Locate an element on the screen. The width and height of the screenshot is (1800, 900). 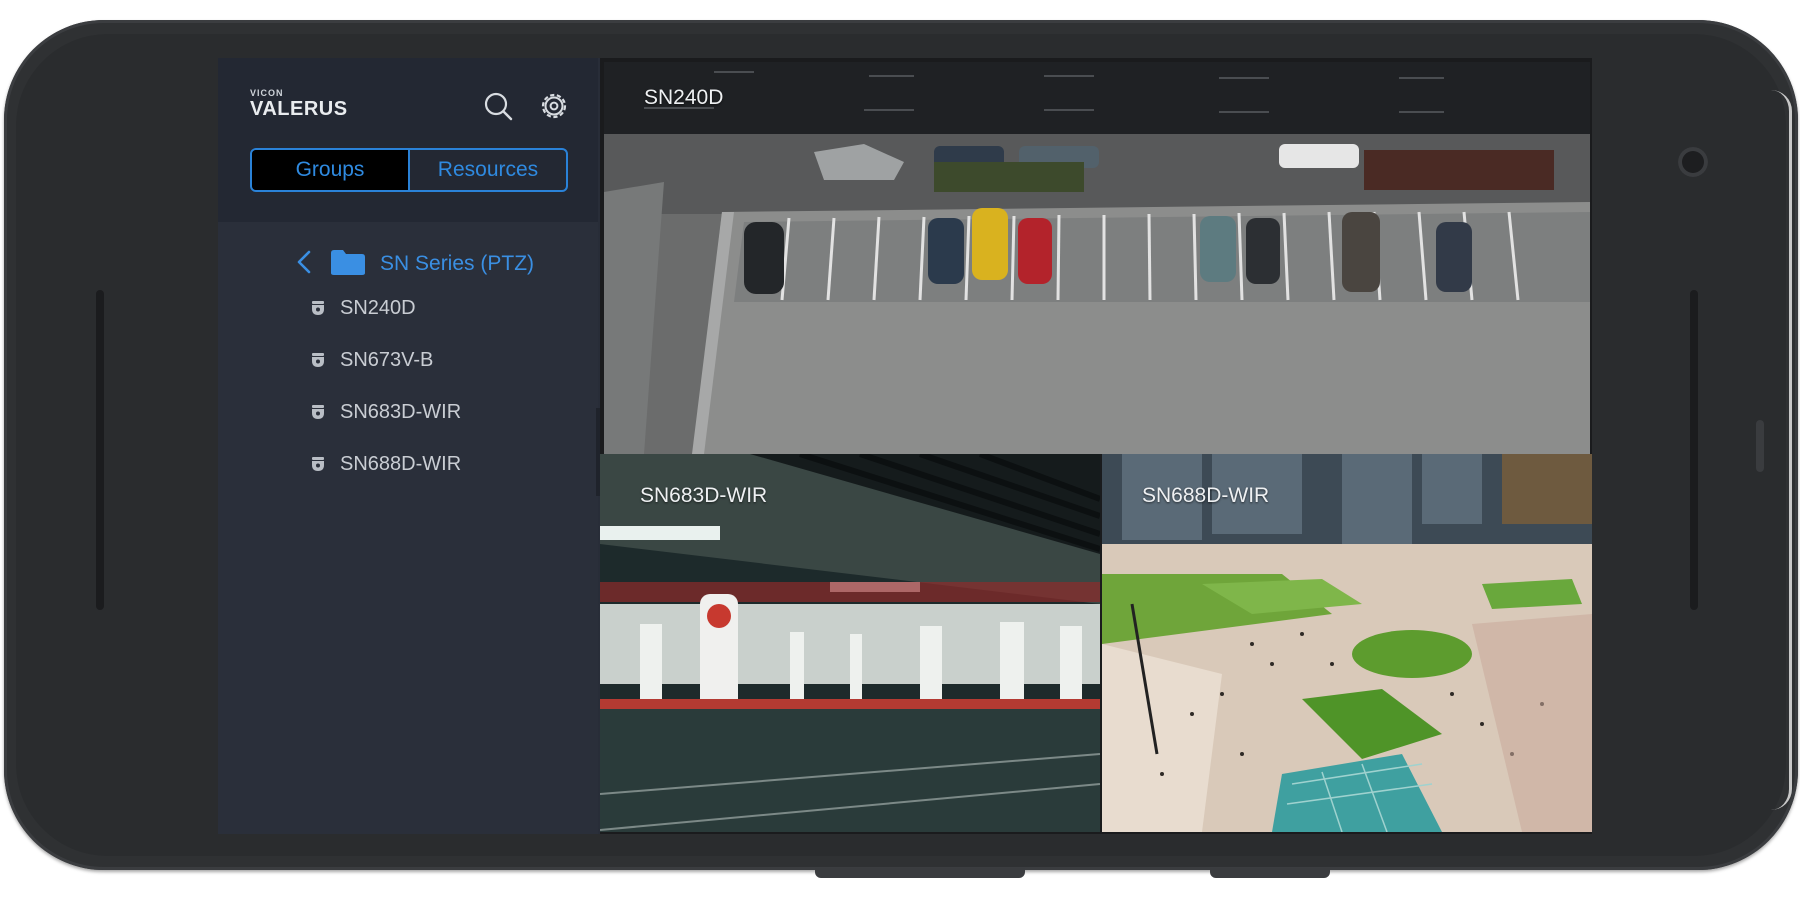
search-button is located at coordinates (498, 106).